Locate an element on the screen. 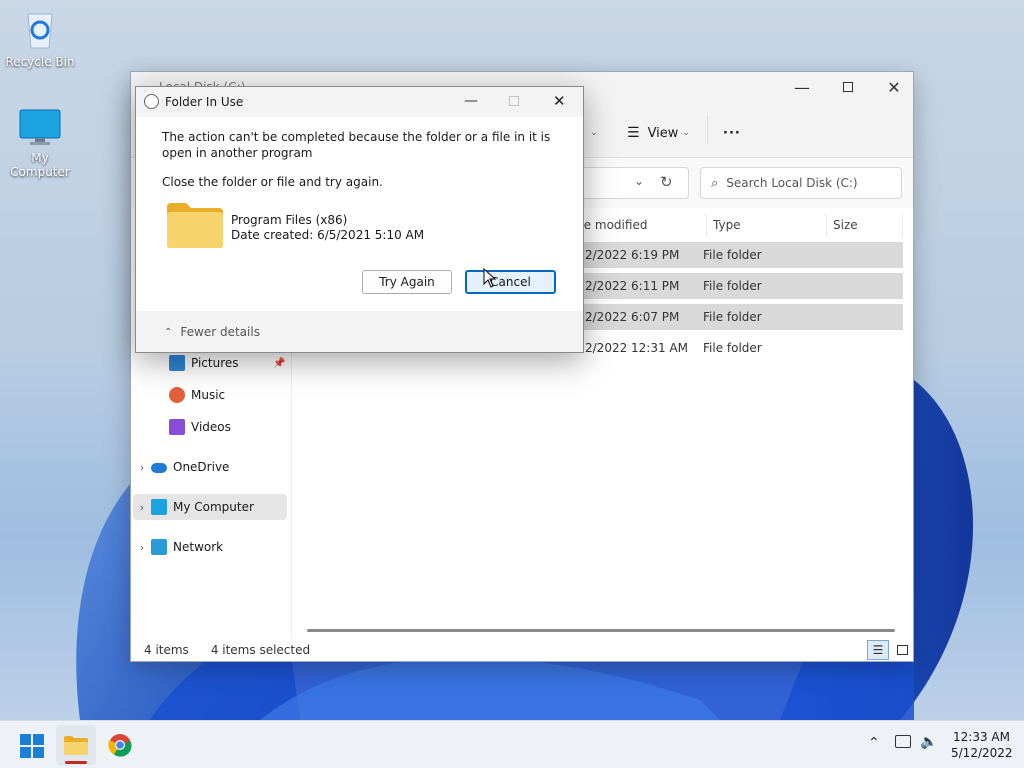 This screenshot has height=768, width=1024. clock-icon is located at coordinates (151, 101).